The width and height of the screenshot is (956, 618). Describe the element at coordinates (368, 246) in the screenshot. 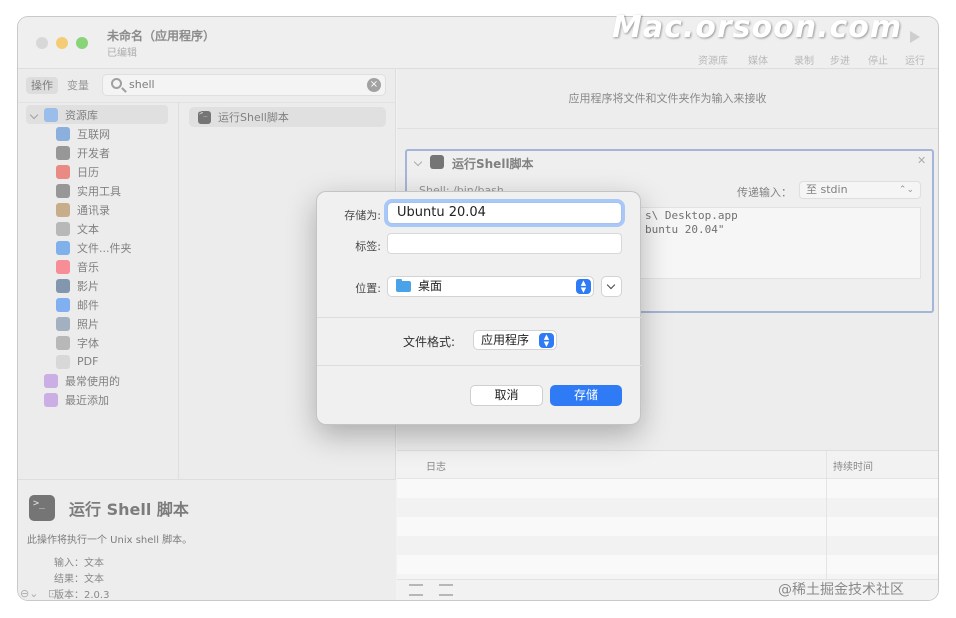

I see `tags-label: 标签:` at that location.